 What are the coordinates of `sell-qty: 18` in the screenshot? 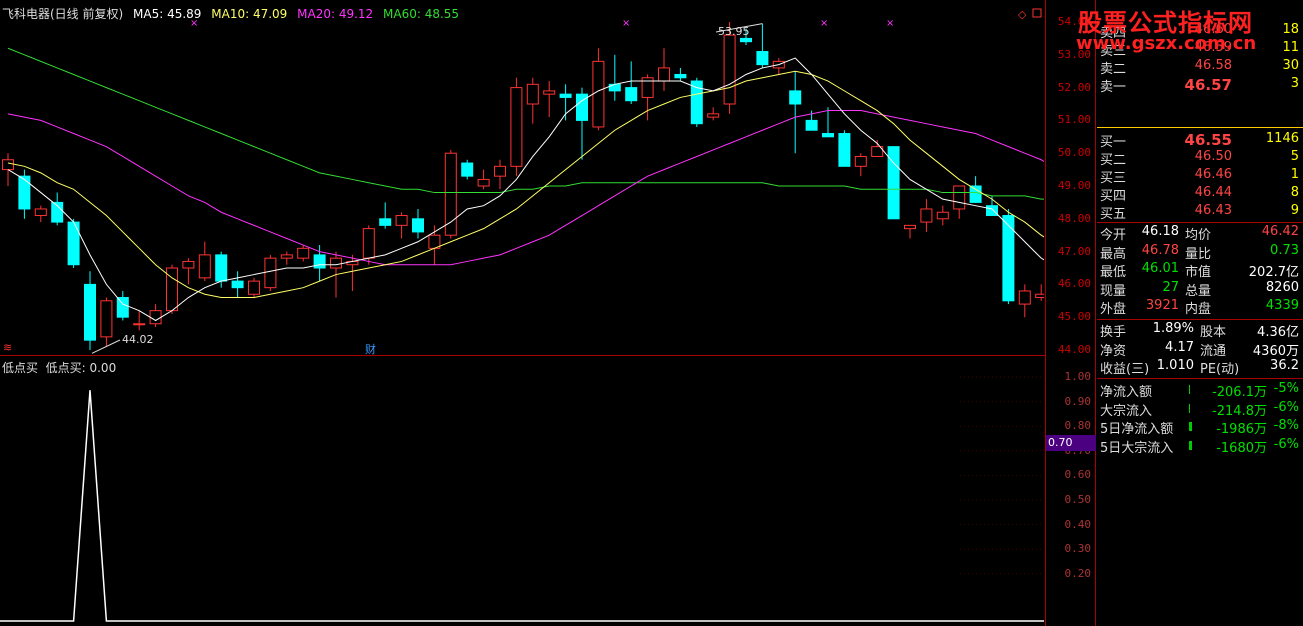 It's located at (1290, 29).